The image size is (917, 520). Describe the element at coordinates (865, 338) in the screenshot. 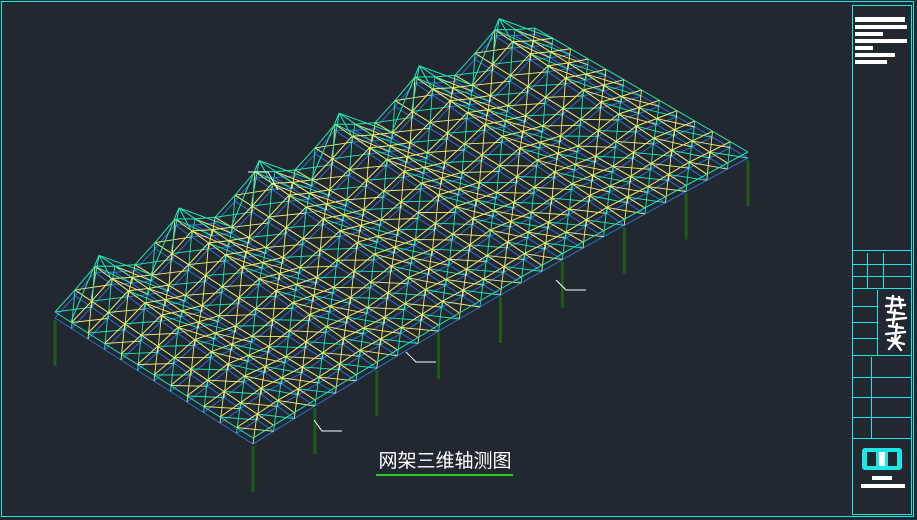

I see `signature-panel-rule` at that location.